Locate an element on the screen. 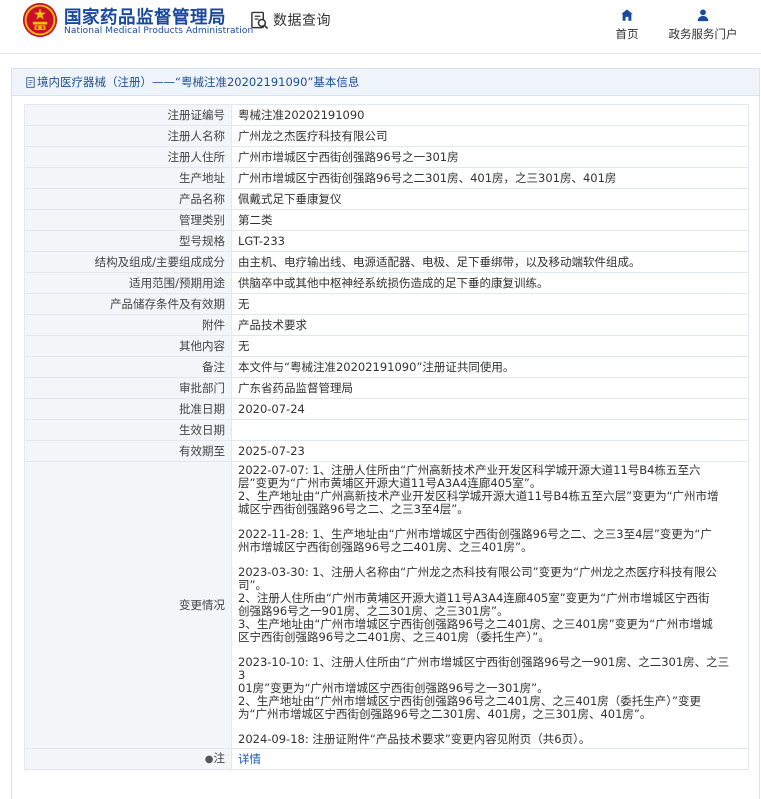 This screenshot has height=799, width=761. table-row: 型号规格 LGT-233 is located at coordinates (386, 241).